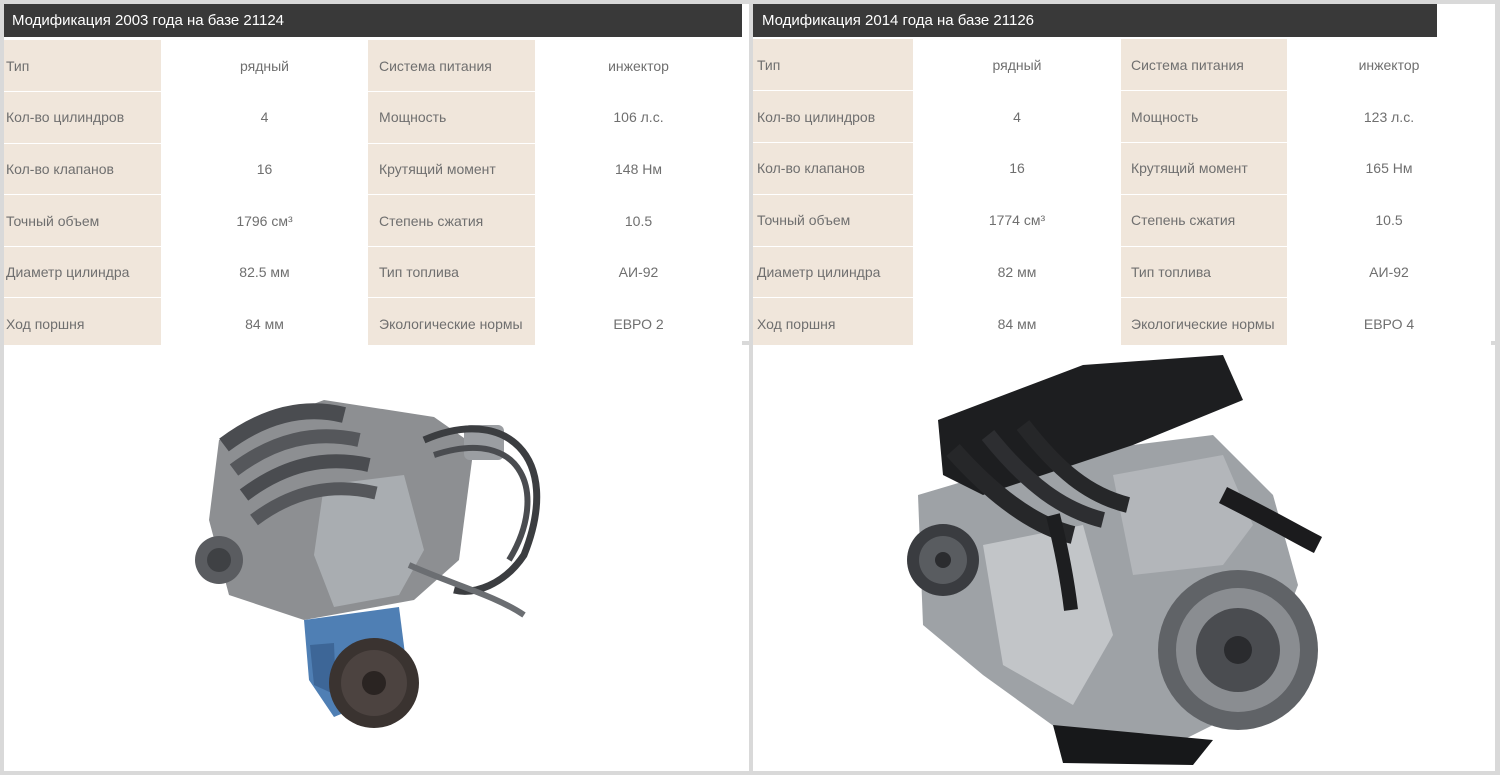 The width and height of the screenshot is (1500, 775). I want to click on table-row: Кол-во цилиндров 4 Мощность 123 л.с., so click(1122, 117).